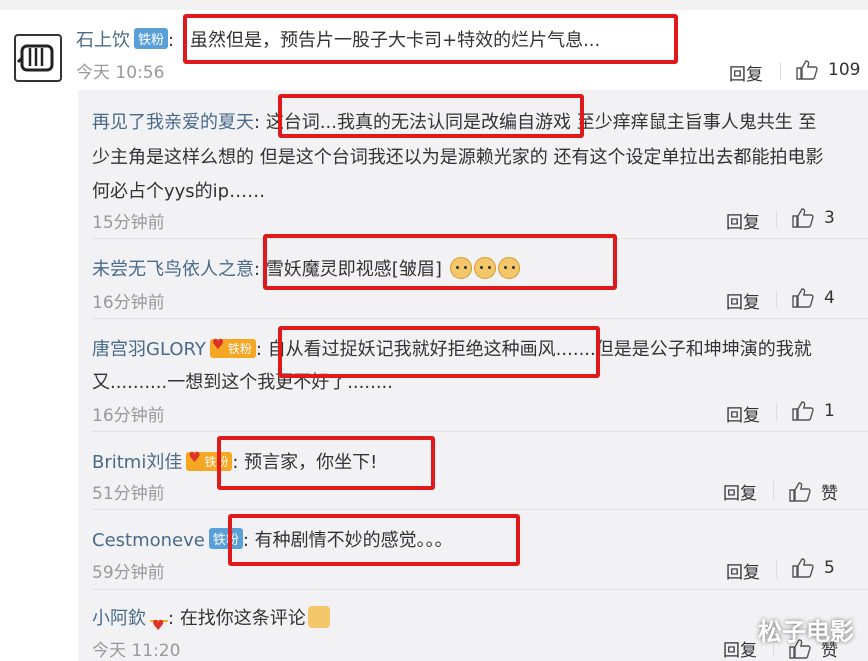 Image resolution: width=868 pixels, height=661 pixels. What do you see at coordinates (353, 269) in the screenshot?
I see `reply-text: 雪妖魔灵即视感[皱眉]` at bounding box center [353, 269].